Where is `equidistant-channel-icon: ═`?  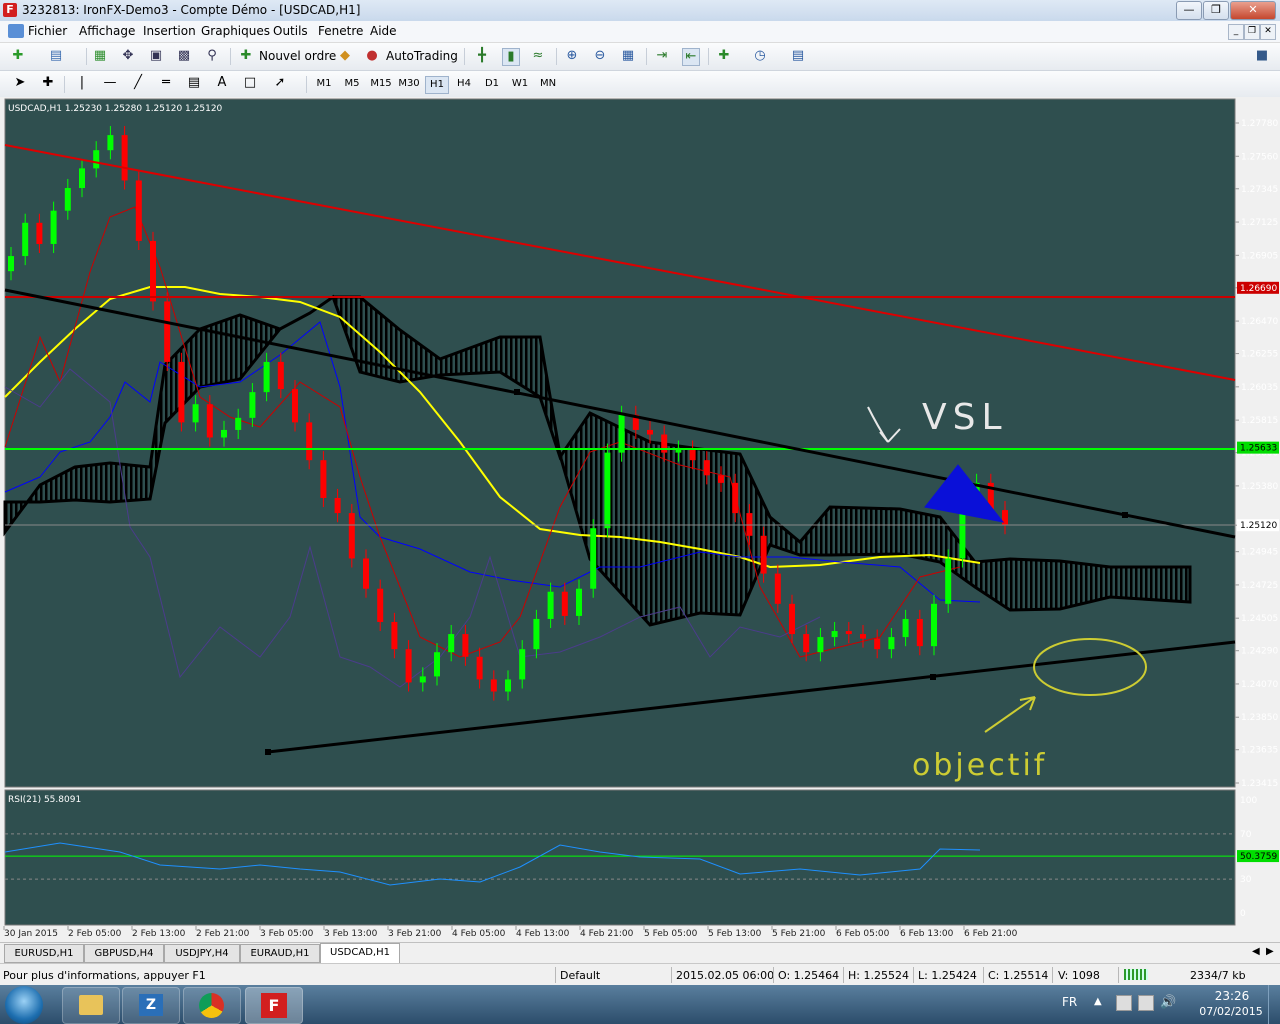 equidistant-channel-icon: ═ is located at coordinates (166, 83).